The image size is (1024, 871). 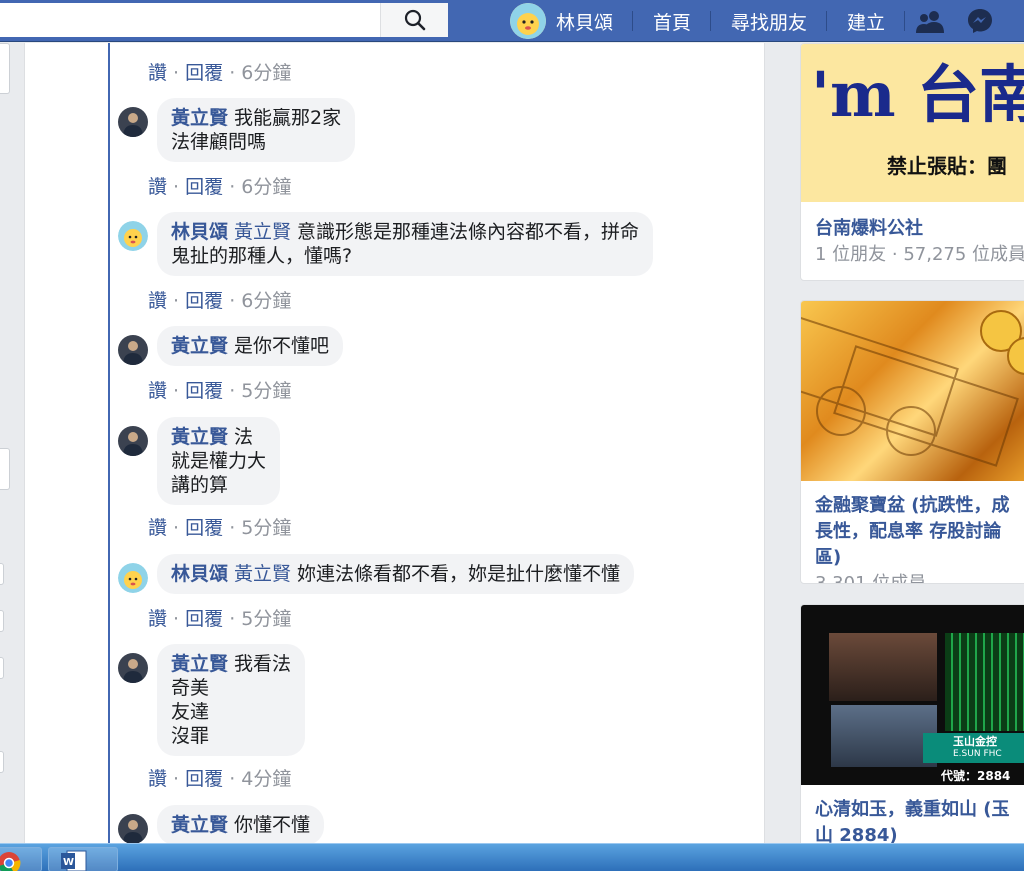 What do you see at coordinates (976, 776) in the screenshot?
I see `stock-code: 代號：2884` at bounding box center [976, 776].